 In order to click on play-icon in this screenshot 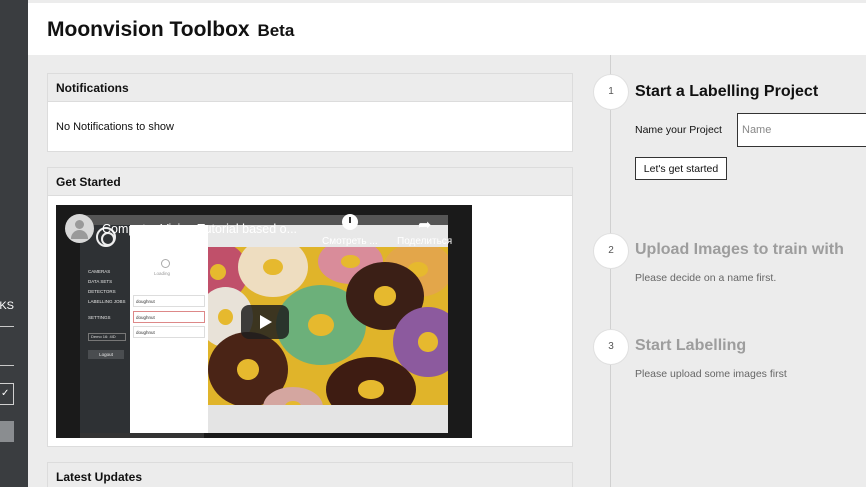, I will do `click(265, 322)`.